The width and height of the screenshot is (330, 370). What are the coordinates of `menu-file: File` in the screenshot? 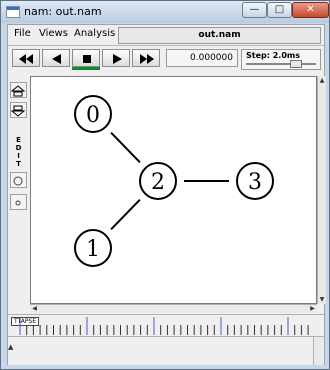 It's located at (22, 33).